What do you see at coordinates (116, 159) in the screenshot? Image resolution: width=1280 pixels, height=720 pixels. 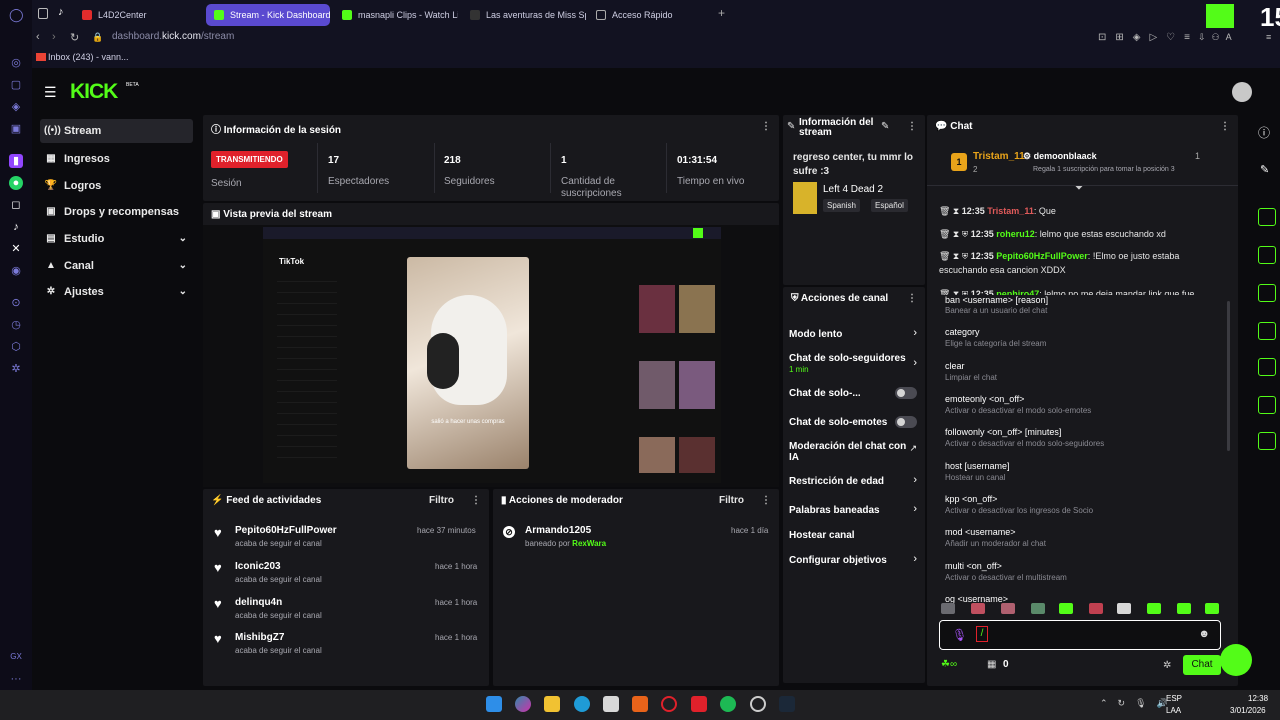 I see `sidebar-item-ingresos: ▦ Ingresos` at bounding box center [116, 159].